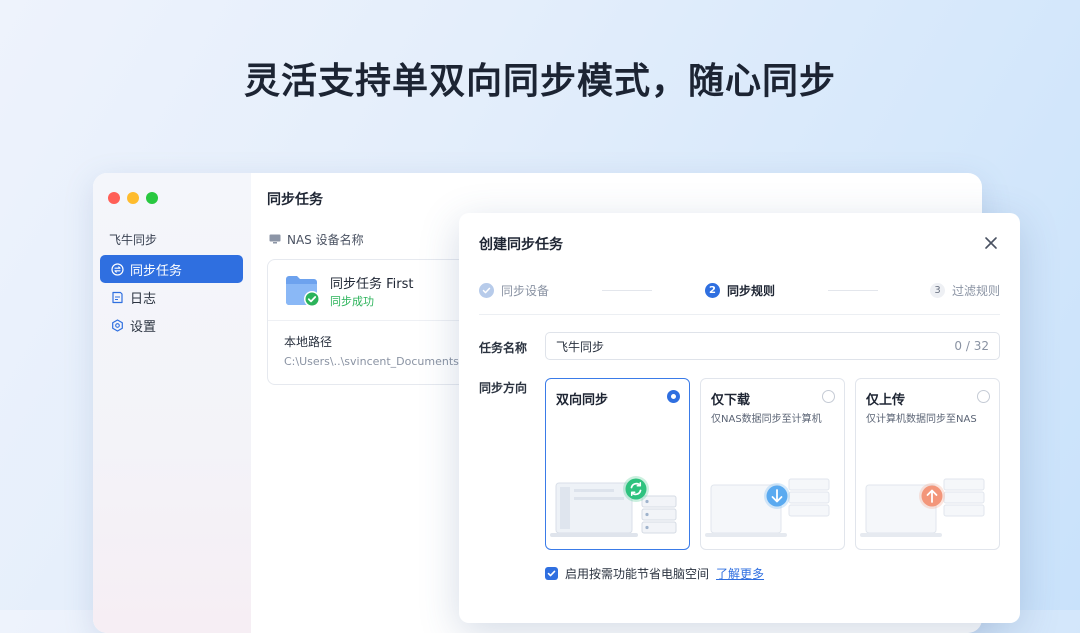 This screenshot has height=633, width=1080. I want to click on option-title: 仅下载, so click(731, 400).